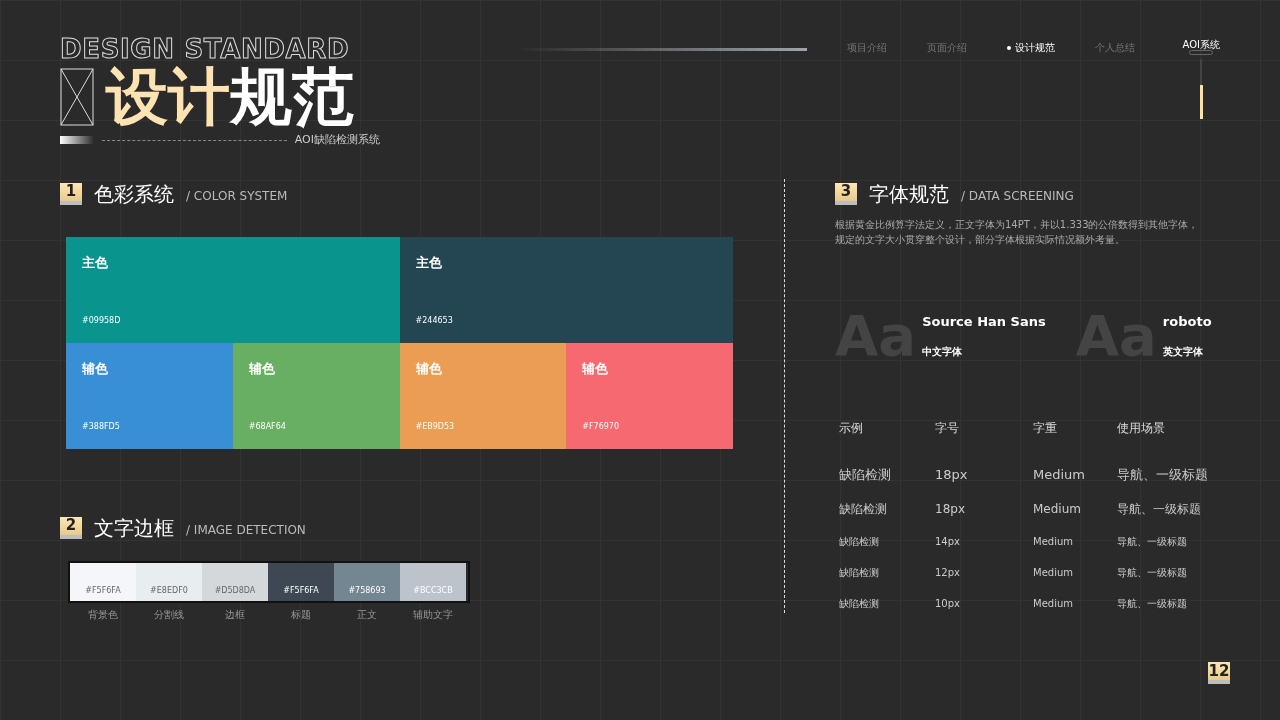  I want to click on font-caption: 中文字体, so click(943, 351).